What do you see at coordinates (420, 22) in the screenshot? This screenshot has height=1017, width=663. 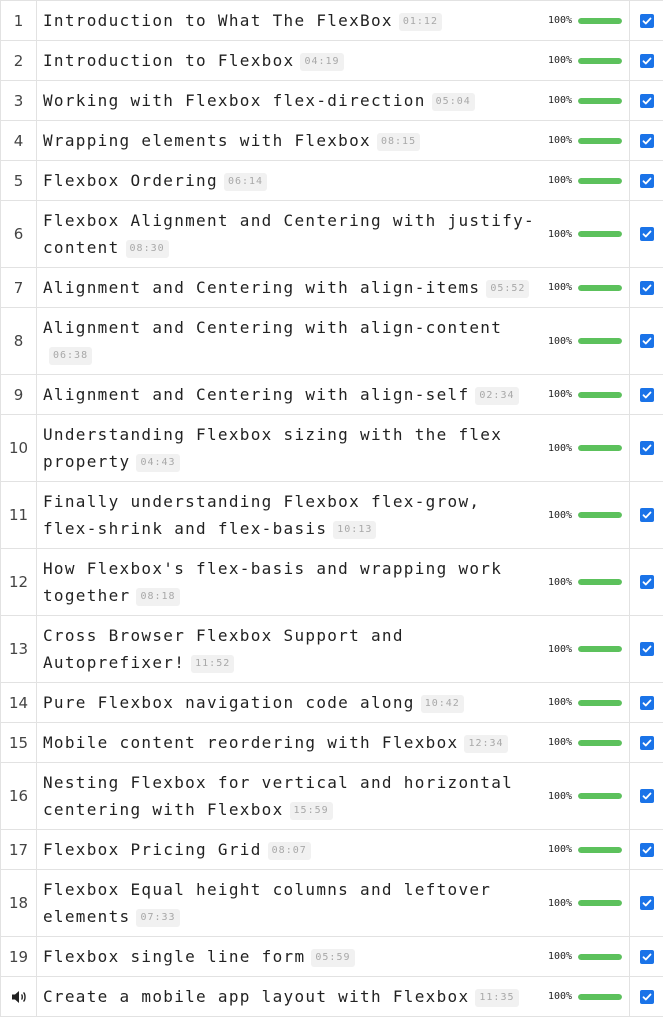 I see `lesson-duration: 01:12` at bounding box center [420, 22].